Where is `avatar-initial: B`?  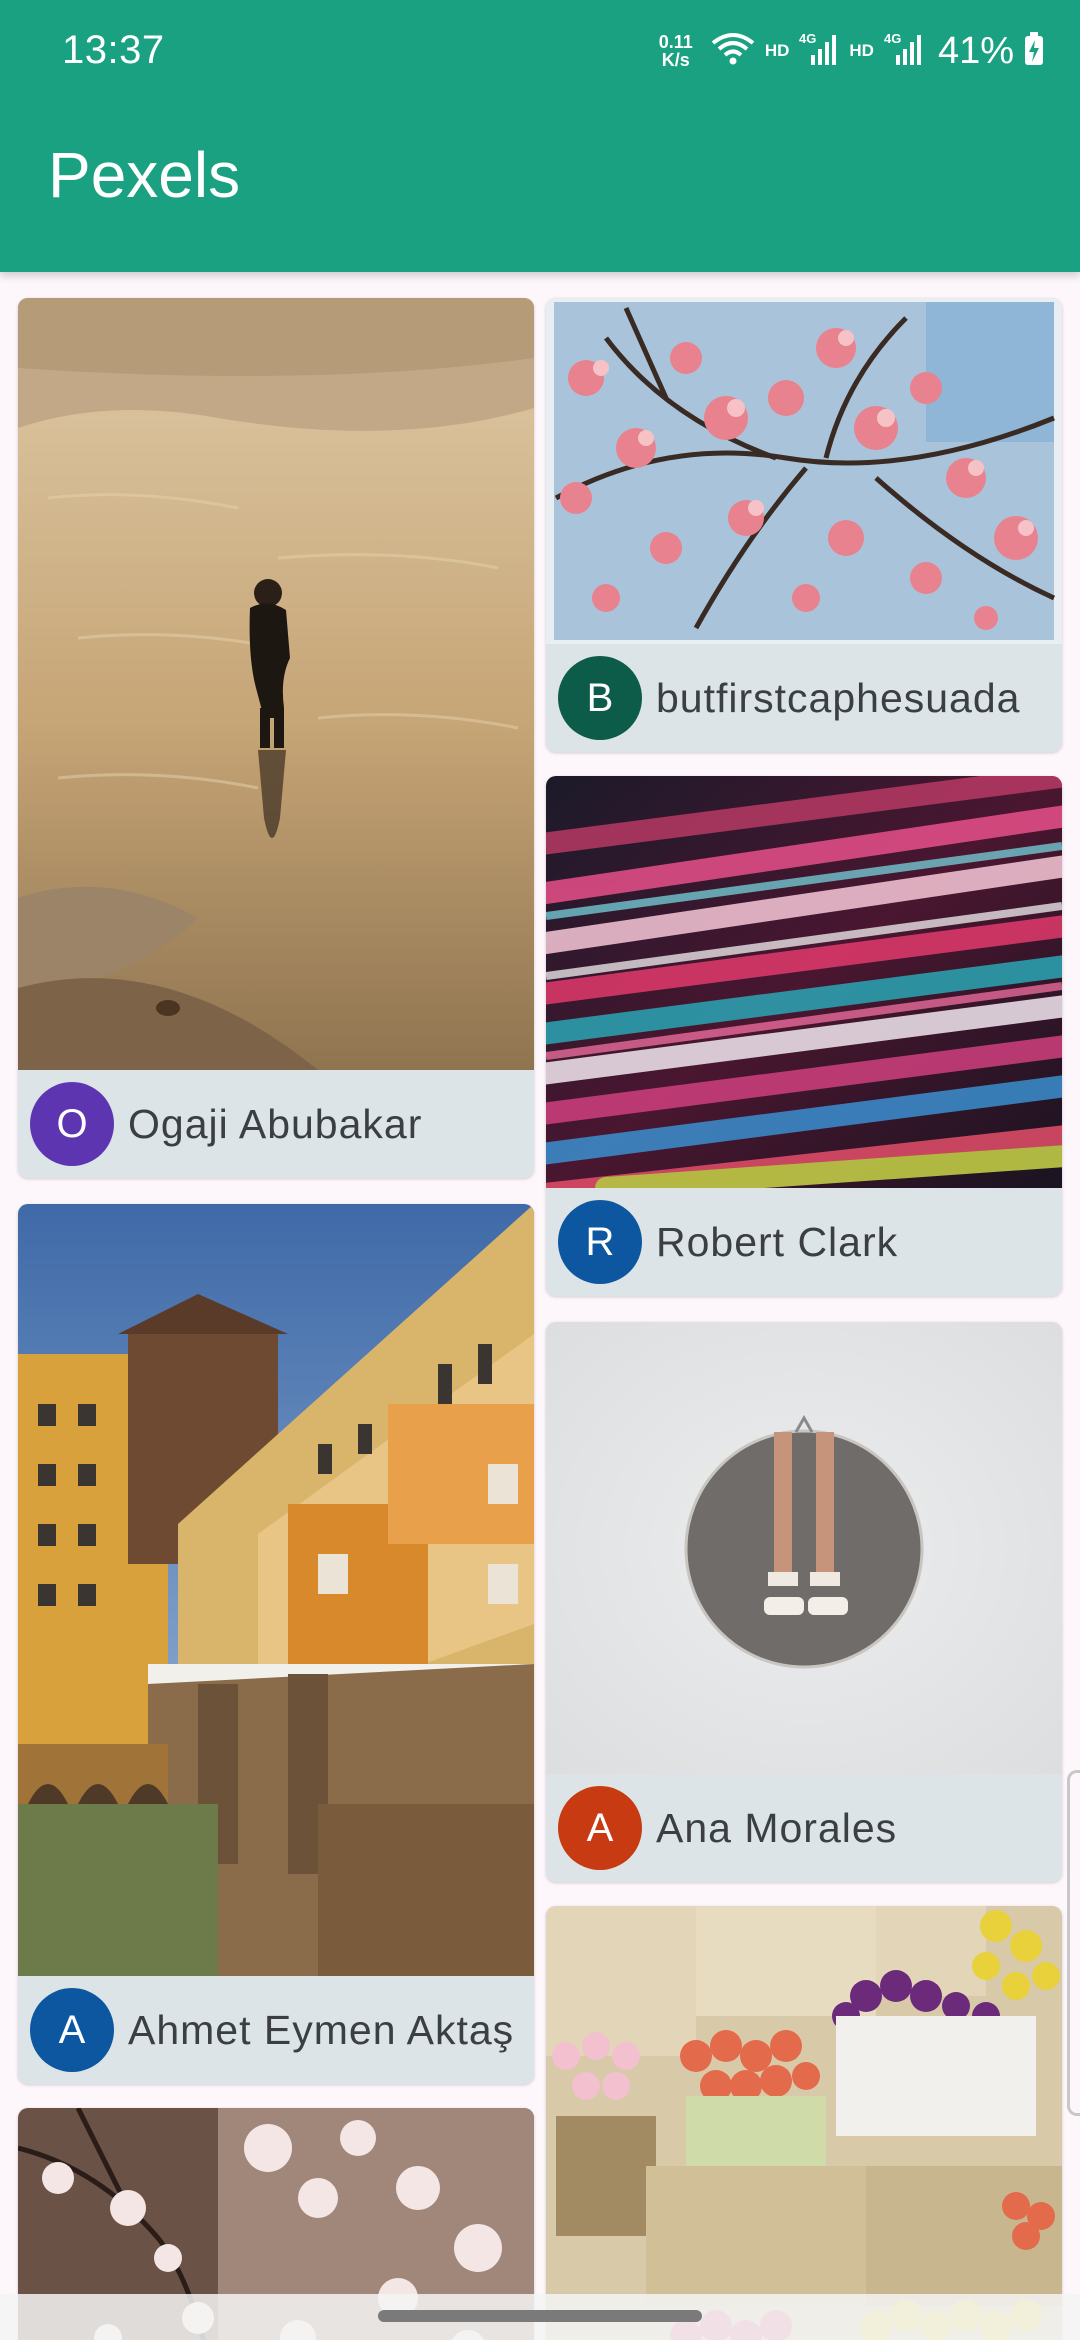
avatar-initial: B is located at coordinates (600, 697).